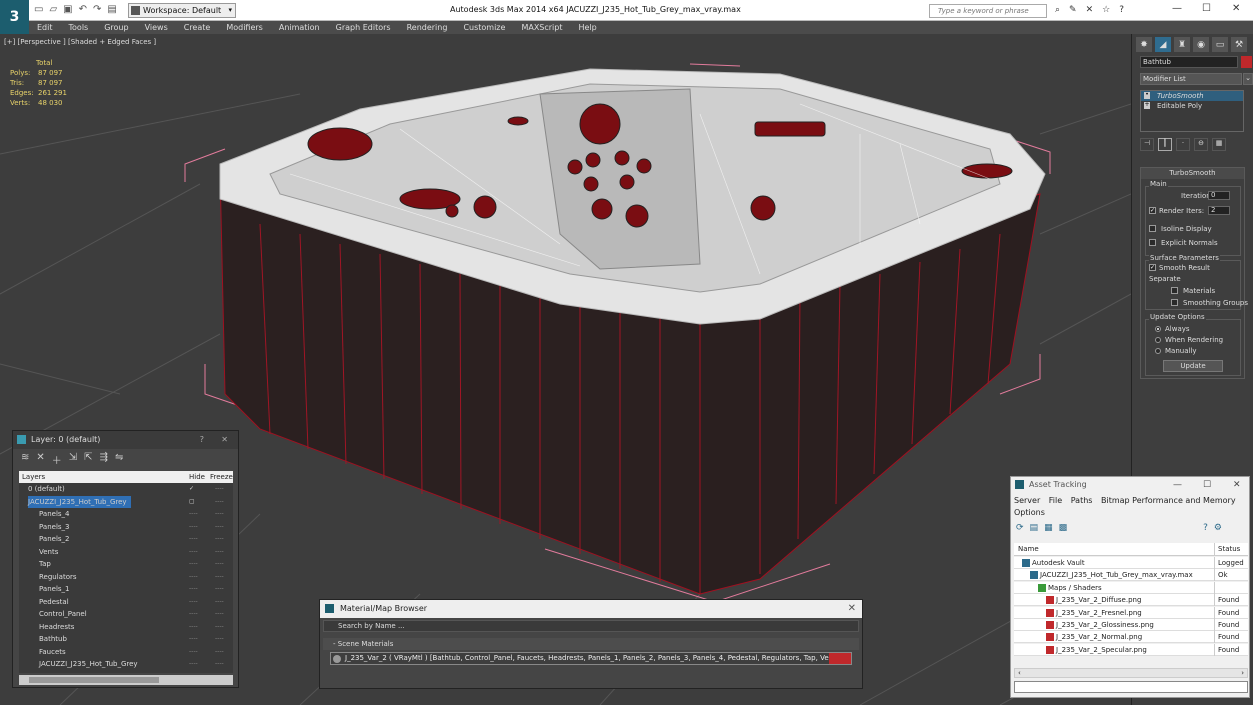 The height and width of the screenshot is (705, 1253). Describe the element at coordinates (1158, 351) in the screenshot. I see `manually-radio` at that location.